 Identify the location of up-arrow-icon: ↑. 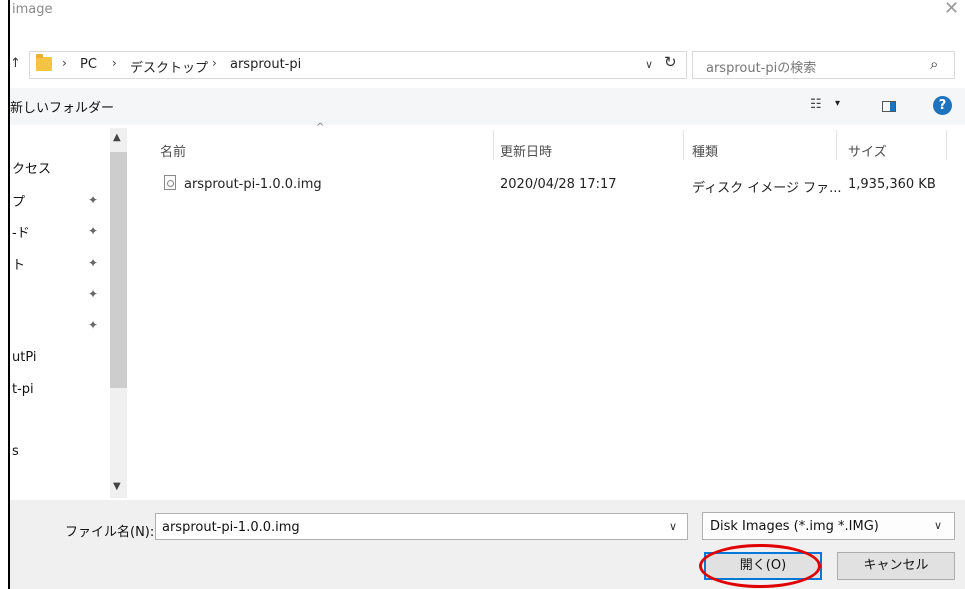
(15, 63).